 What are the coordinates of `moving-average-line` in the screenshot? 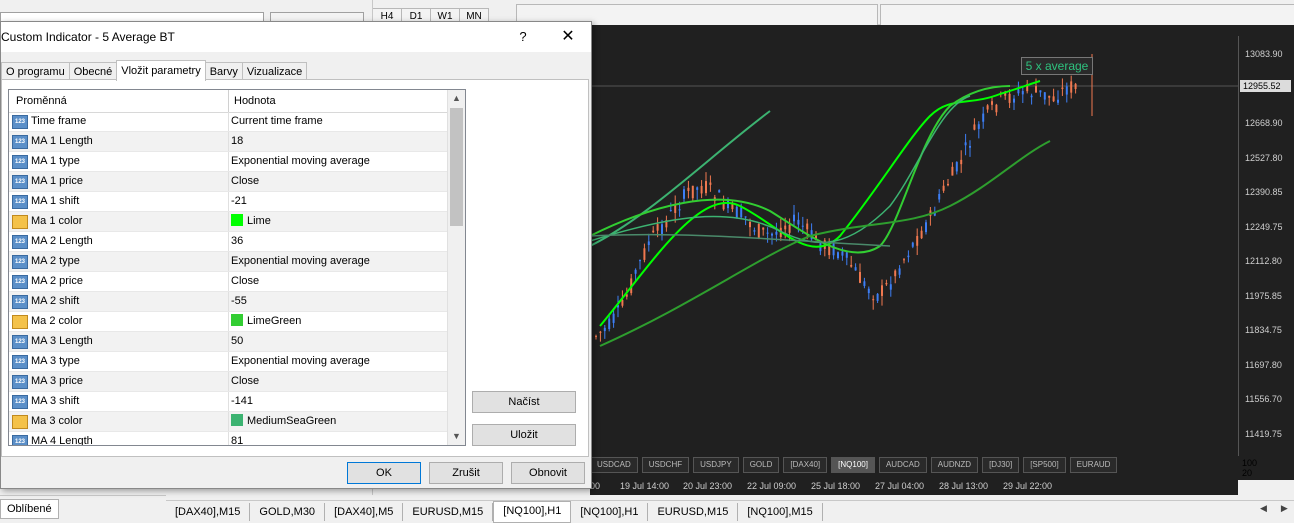 It's located at (780, 169).